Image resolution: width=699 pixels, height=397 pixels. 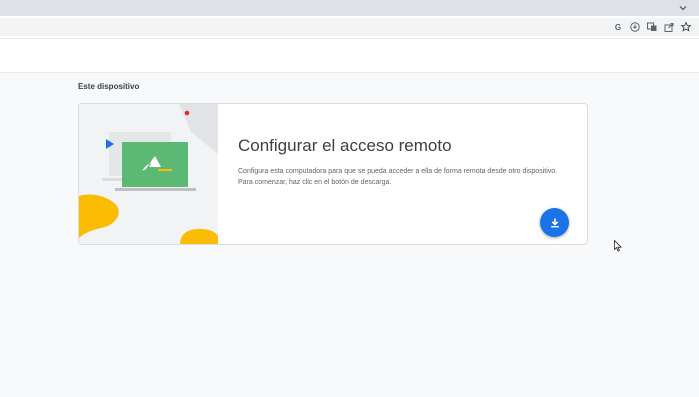 I want to click on google-icon-glyph: G, so click(x=618, y=27).